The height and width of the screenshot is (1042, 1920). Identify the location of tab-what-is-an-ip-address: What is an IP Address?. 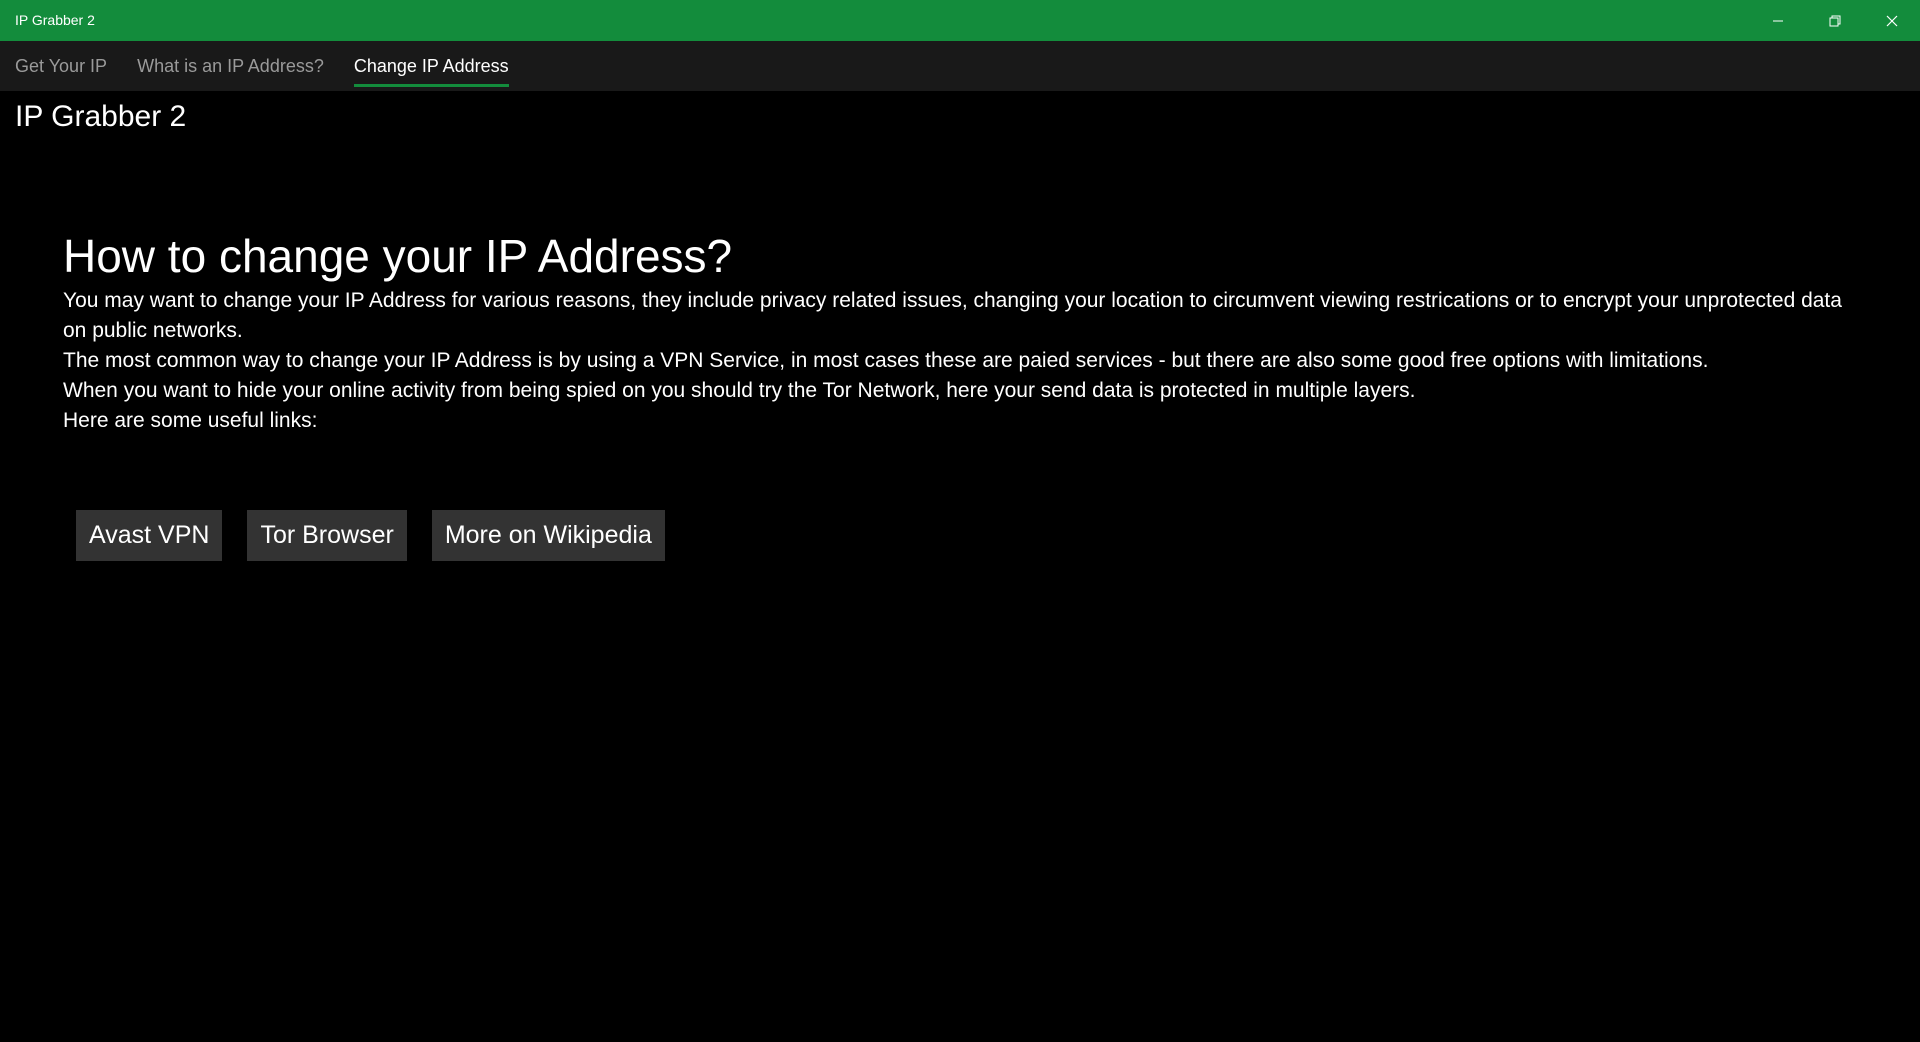
(230, 66).